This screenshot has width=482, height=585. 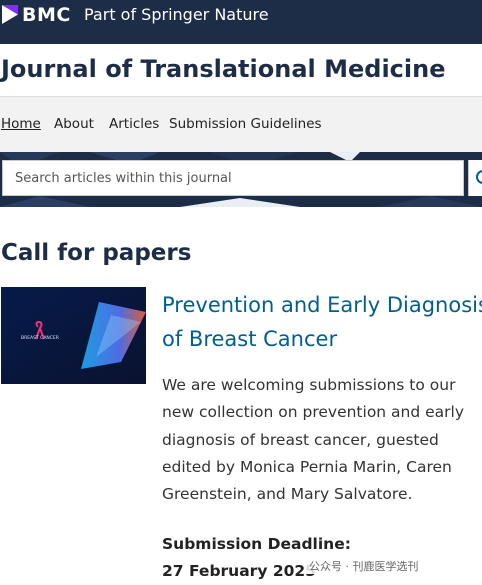 What do you see at coordinates (245, 124) in the screenshot?
I see `nav-submission-guidelines: Submission Guidelines` at bounding box center [245, 124].